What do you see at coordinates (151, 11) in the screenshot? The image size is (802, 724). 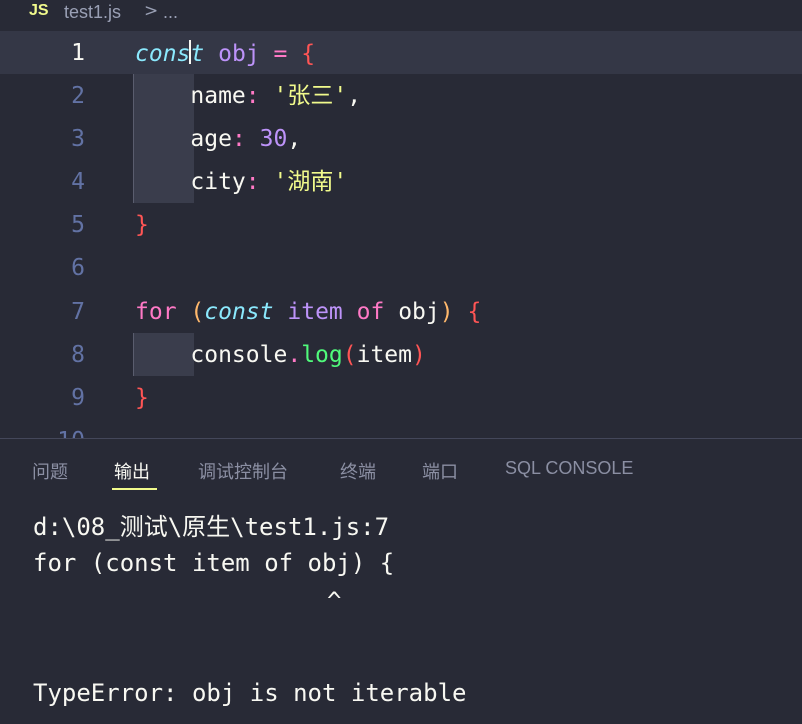 I see `chevron-right-icon: >` at bounding box center [151, 11].